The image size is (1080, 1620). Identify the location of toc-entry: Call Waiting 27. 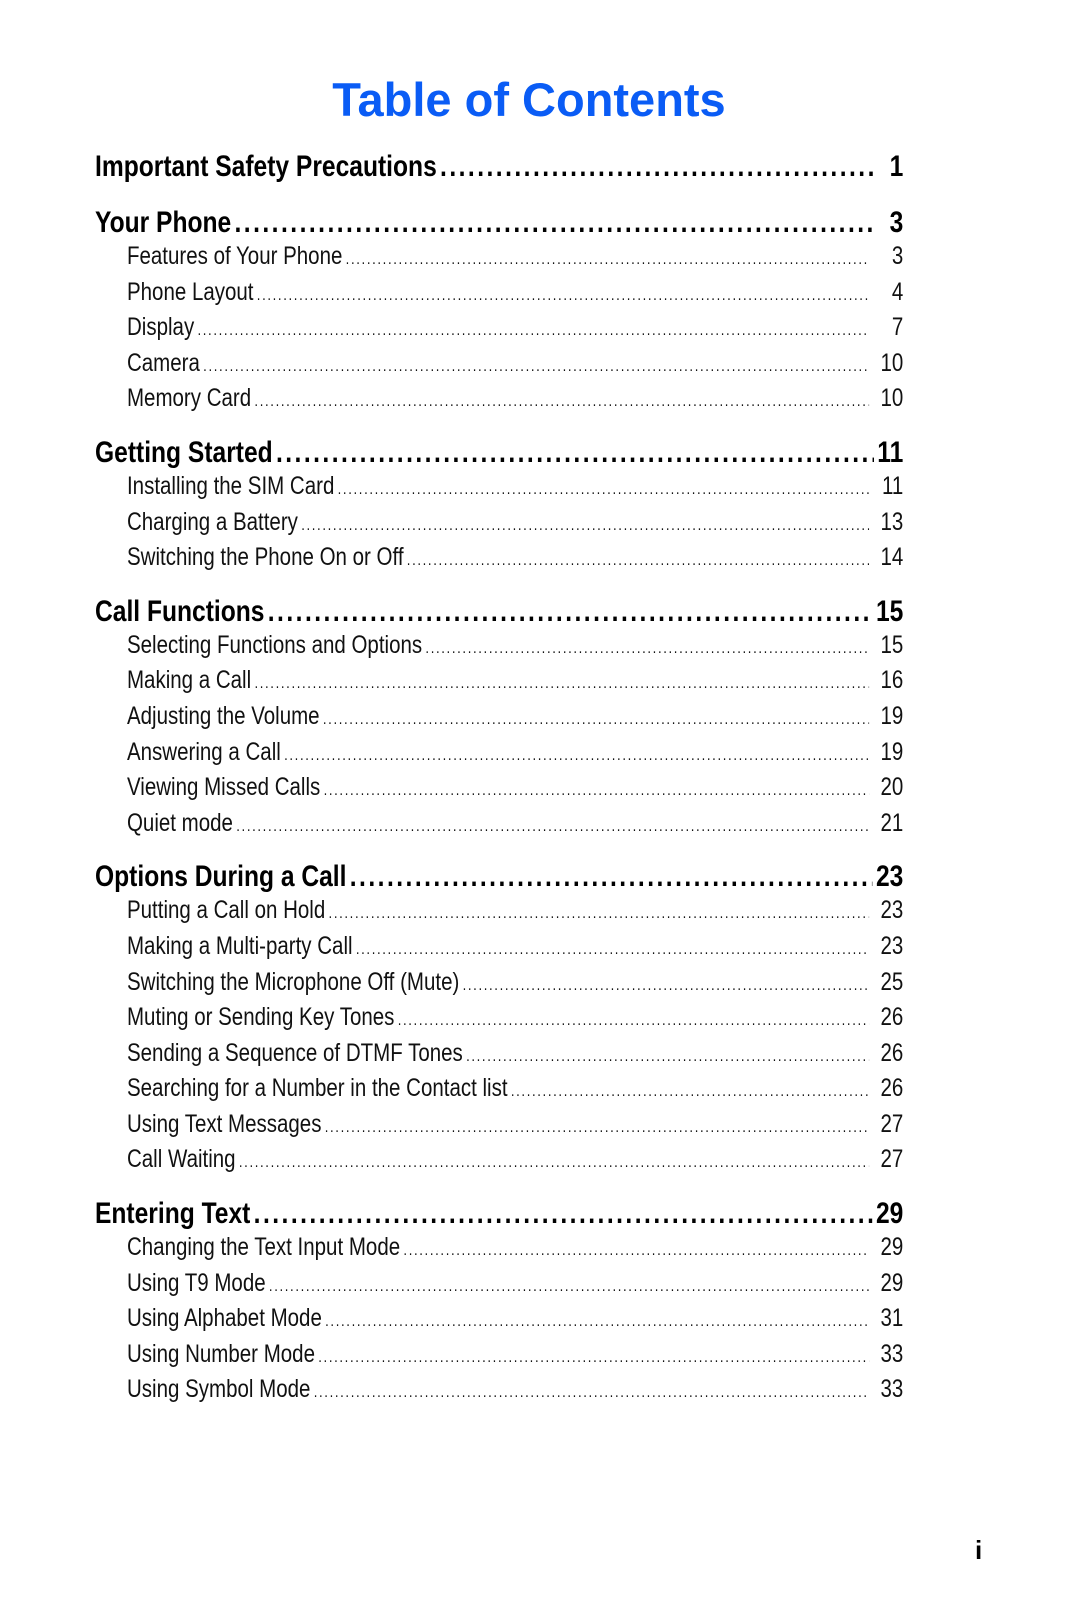
(499, 1163).